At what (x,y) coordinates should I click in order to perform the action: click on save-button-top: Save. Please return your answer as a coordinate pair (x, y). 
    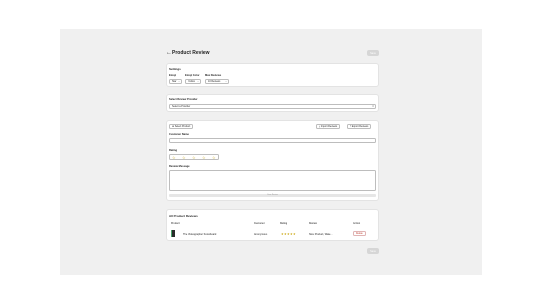
    Looking at the image, I should click on (373, 53).